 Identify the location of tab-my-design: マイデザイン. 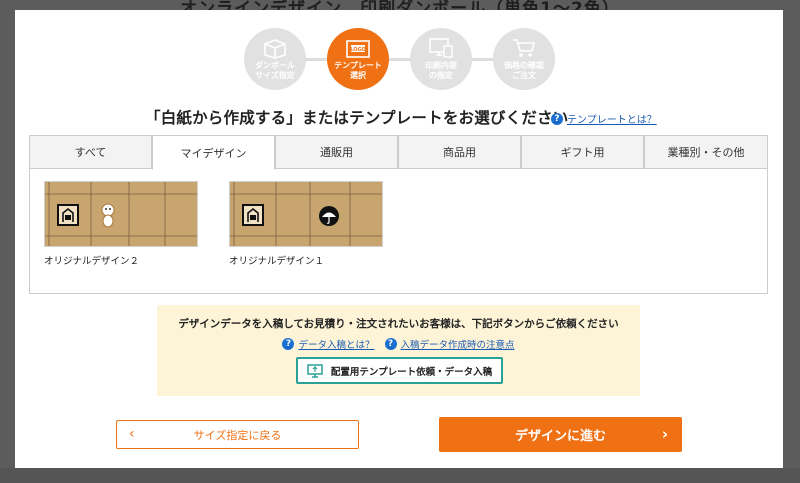
(213, 152).